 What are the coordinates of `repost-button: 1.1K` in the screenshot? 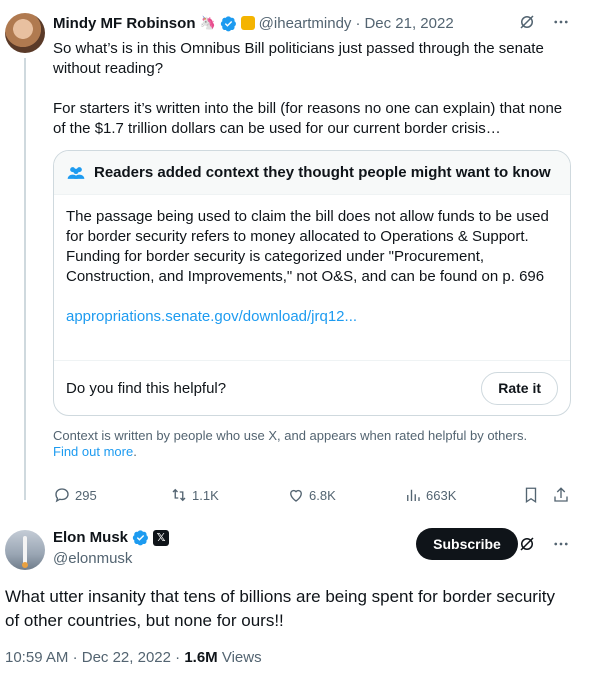 It's located at (194, 495).